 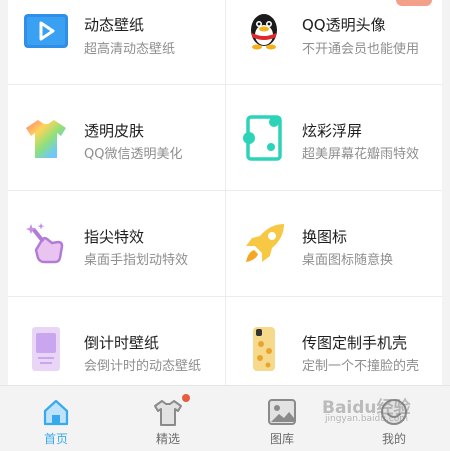 I want to click on feature-colorful-float-screen: 炫彩浮屏 超美屏幕花瓣雨特效, so click(x=334, y=138).